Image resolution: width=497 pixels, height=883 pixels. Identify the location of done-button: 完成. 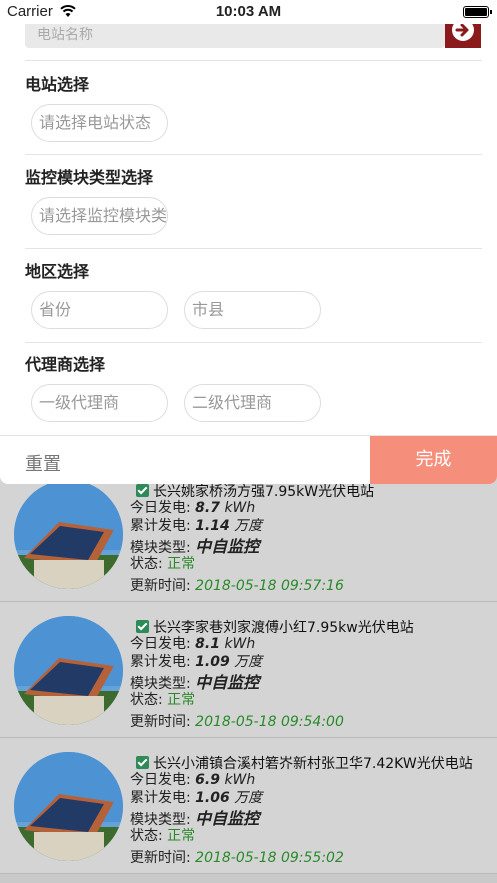
(433, 460).